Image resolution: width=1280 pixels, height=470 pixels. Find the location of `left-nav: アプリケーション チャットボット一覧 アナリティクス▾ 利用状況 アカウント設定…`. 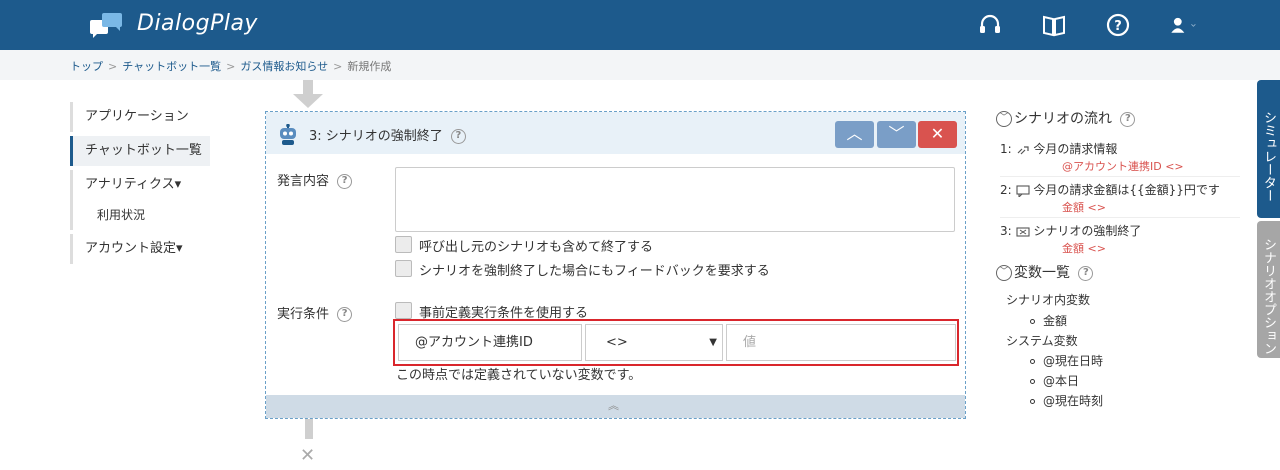

left-nav: アプリケーション チャットボット一覧 アナリティクス▾ 利用状況 アカウント設定… is located at coordinates (140, 183).